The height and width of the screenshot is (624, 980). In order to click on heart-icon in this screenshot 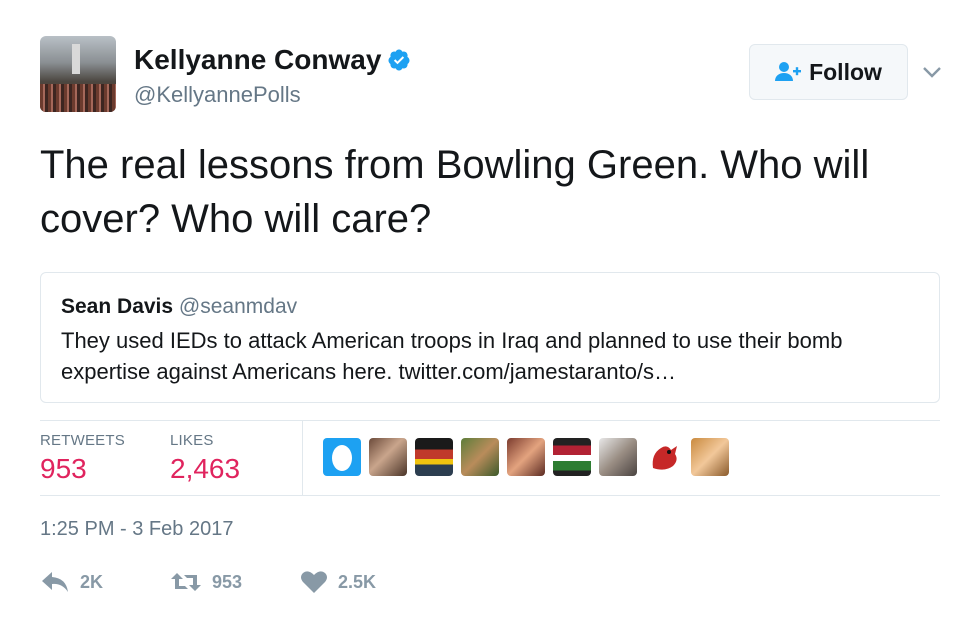, I will do `click(314, 582)`.